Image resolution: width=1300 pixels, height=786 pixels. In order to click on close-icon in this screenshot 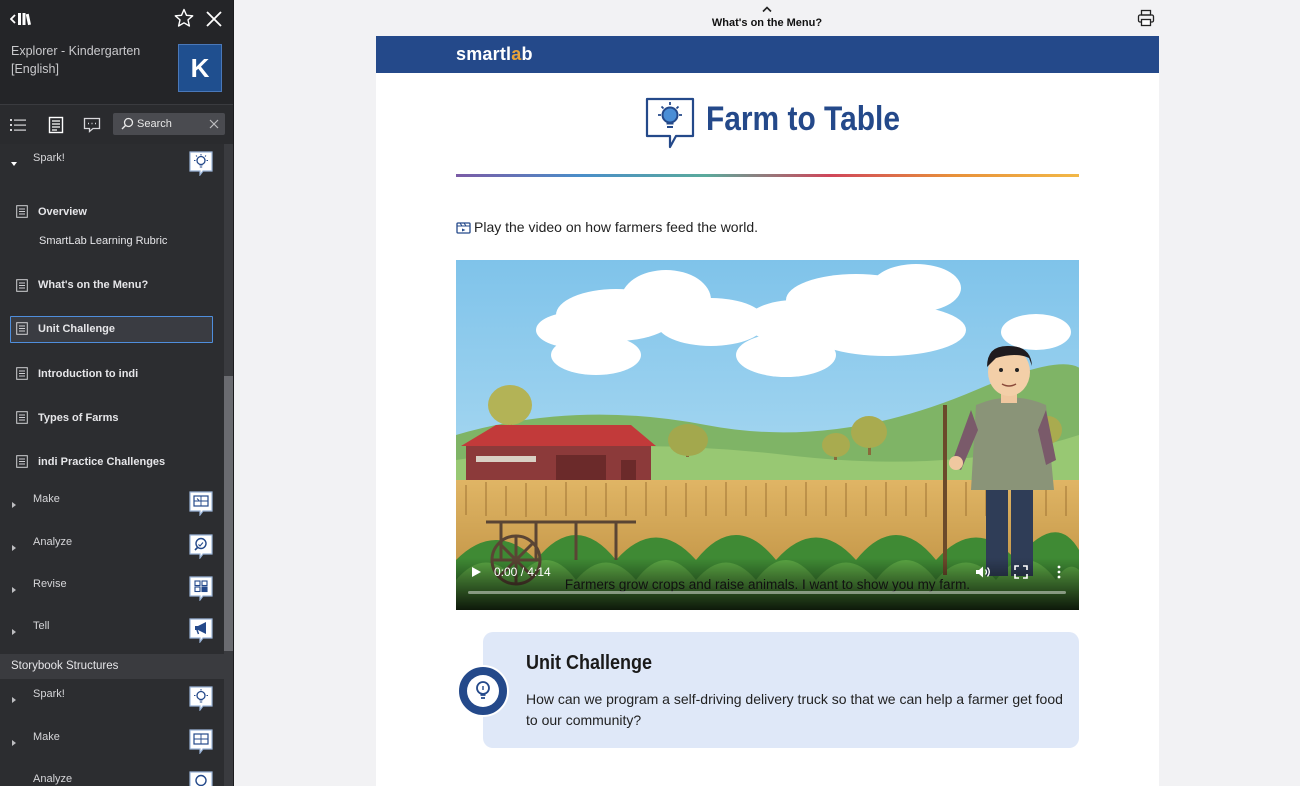, I will do `click(214, 19)`.